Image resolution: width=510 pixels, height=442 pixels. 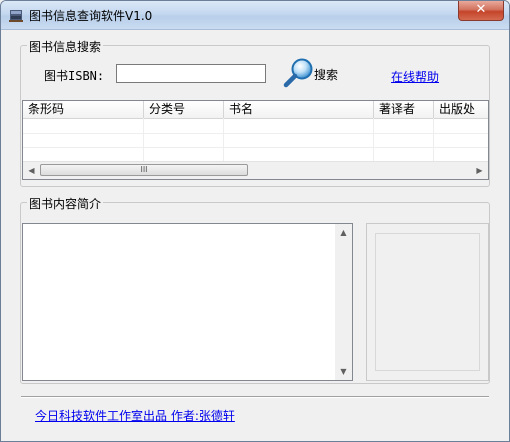 What do you see at coordinates (16, 16) in the screenshot?
I see `book-app-icon` at bounding box center [16, 16].